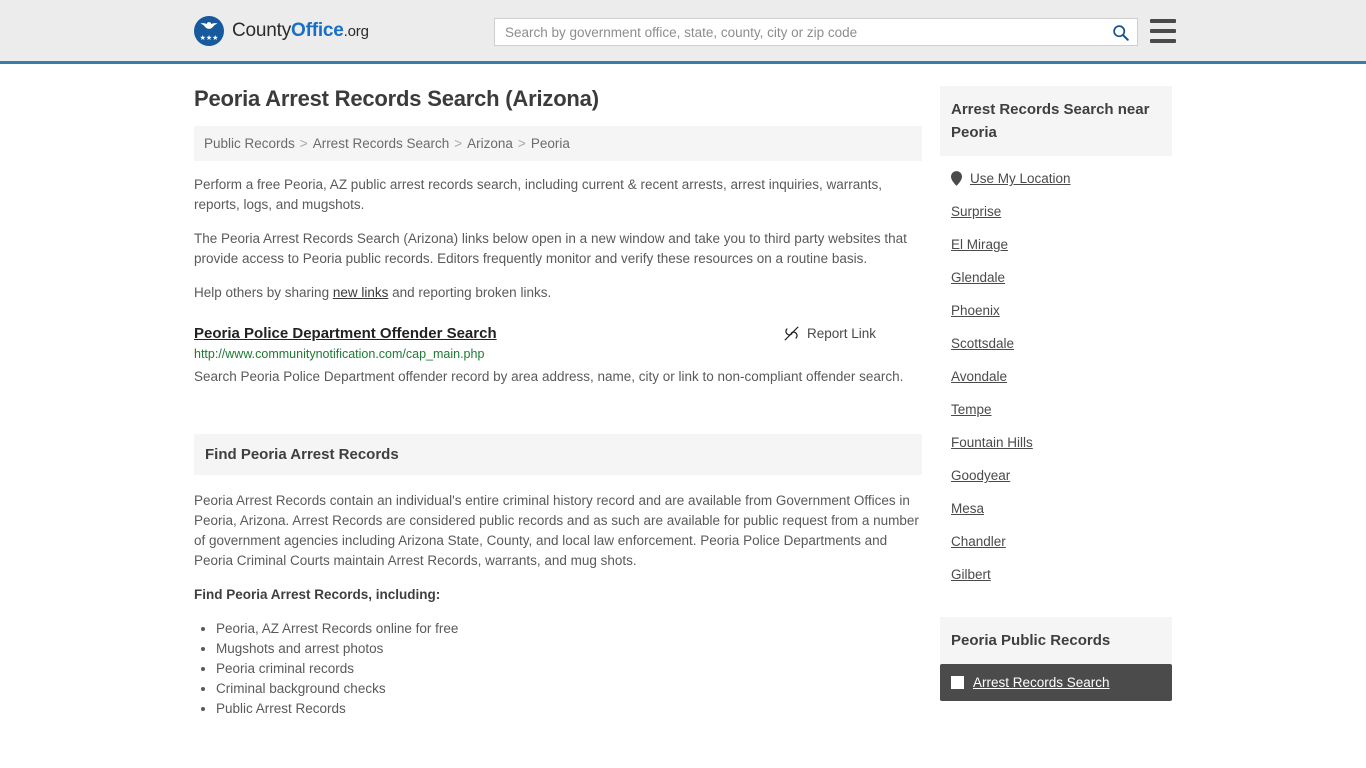  What do you see at coordinates (975, 310) in the screenshot?
I see `sidebar-link-label: Phoenix` at bounding box center [975, 310].